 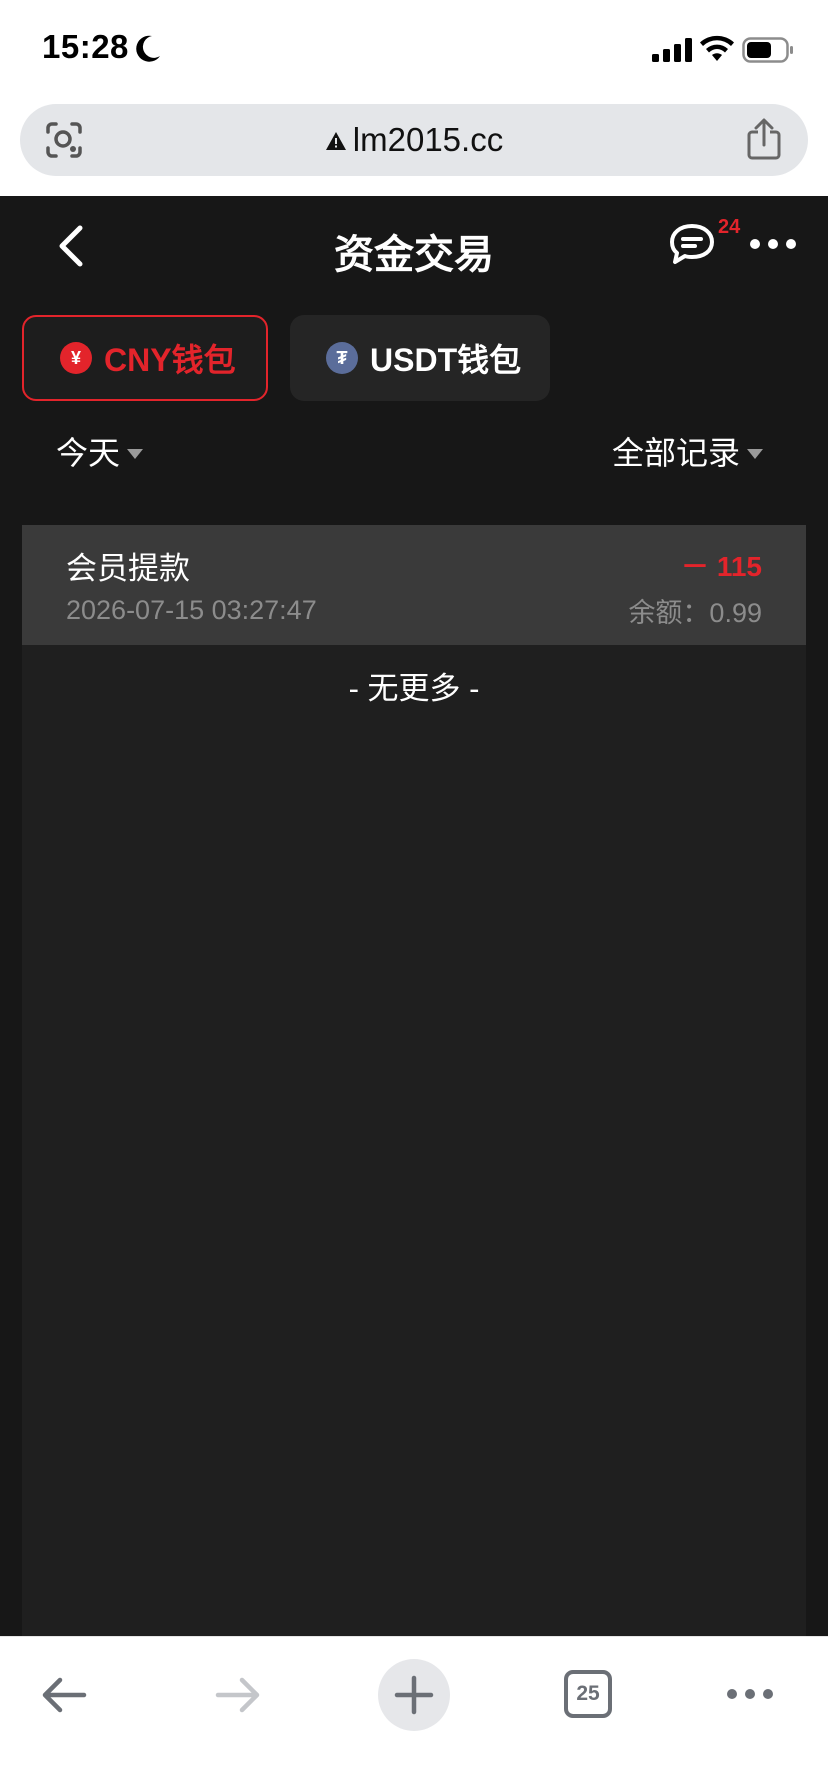 I want to click on plus-icon, so click(x=414, y=1695).